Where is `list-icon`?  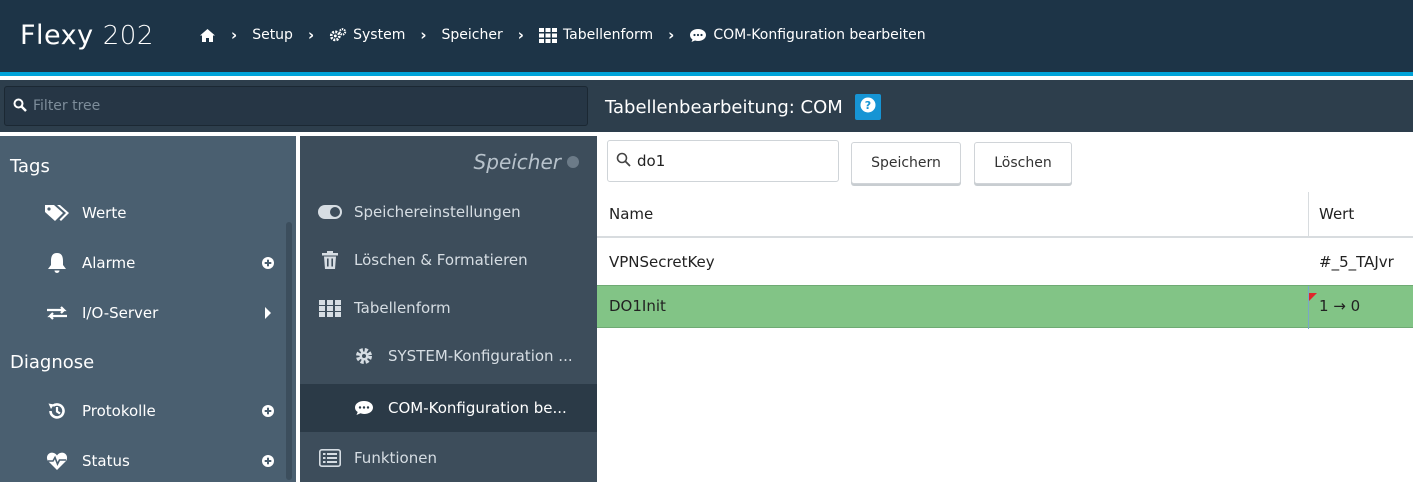 list-icon is located at coordinates (330, 458).